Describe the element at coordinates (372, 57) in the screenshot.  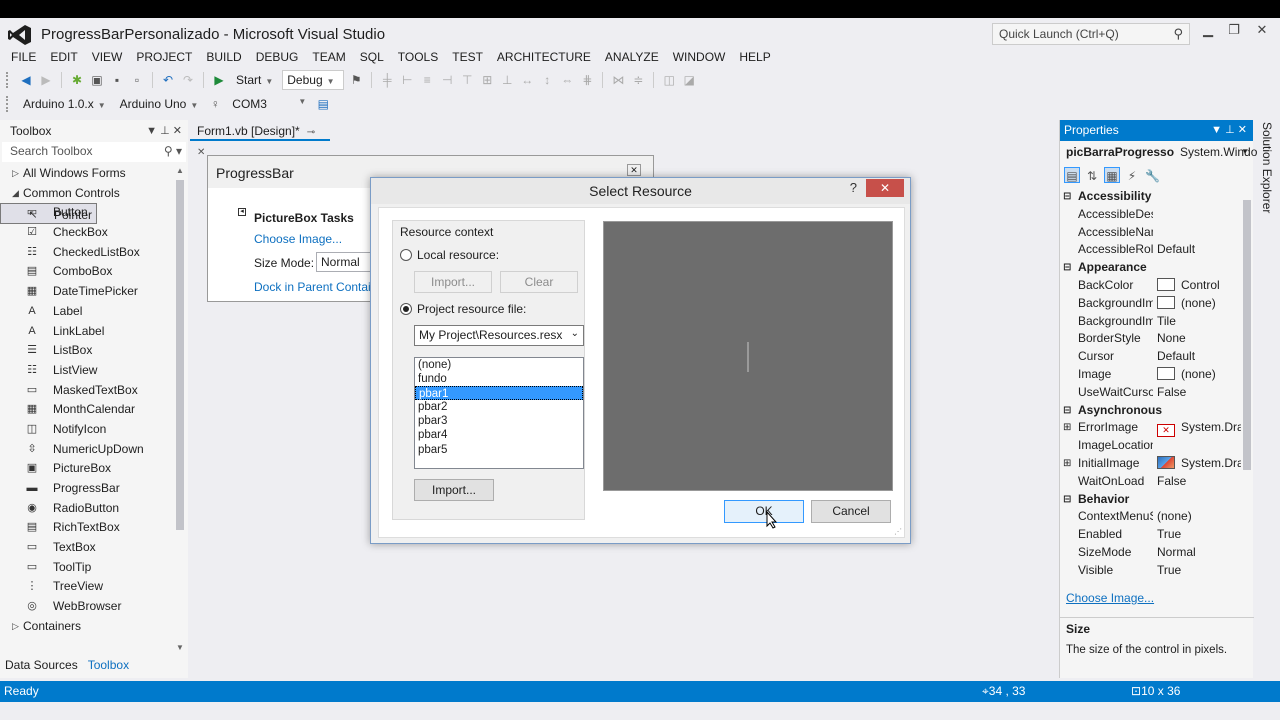
I see `menu-sql: SQL` at that location.